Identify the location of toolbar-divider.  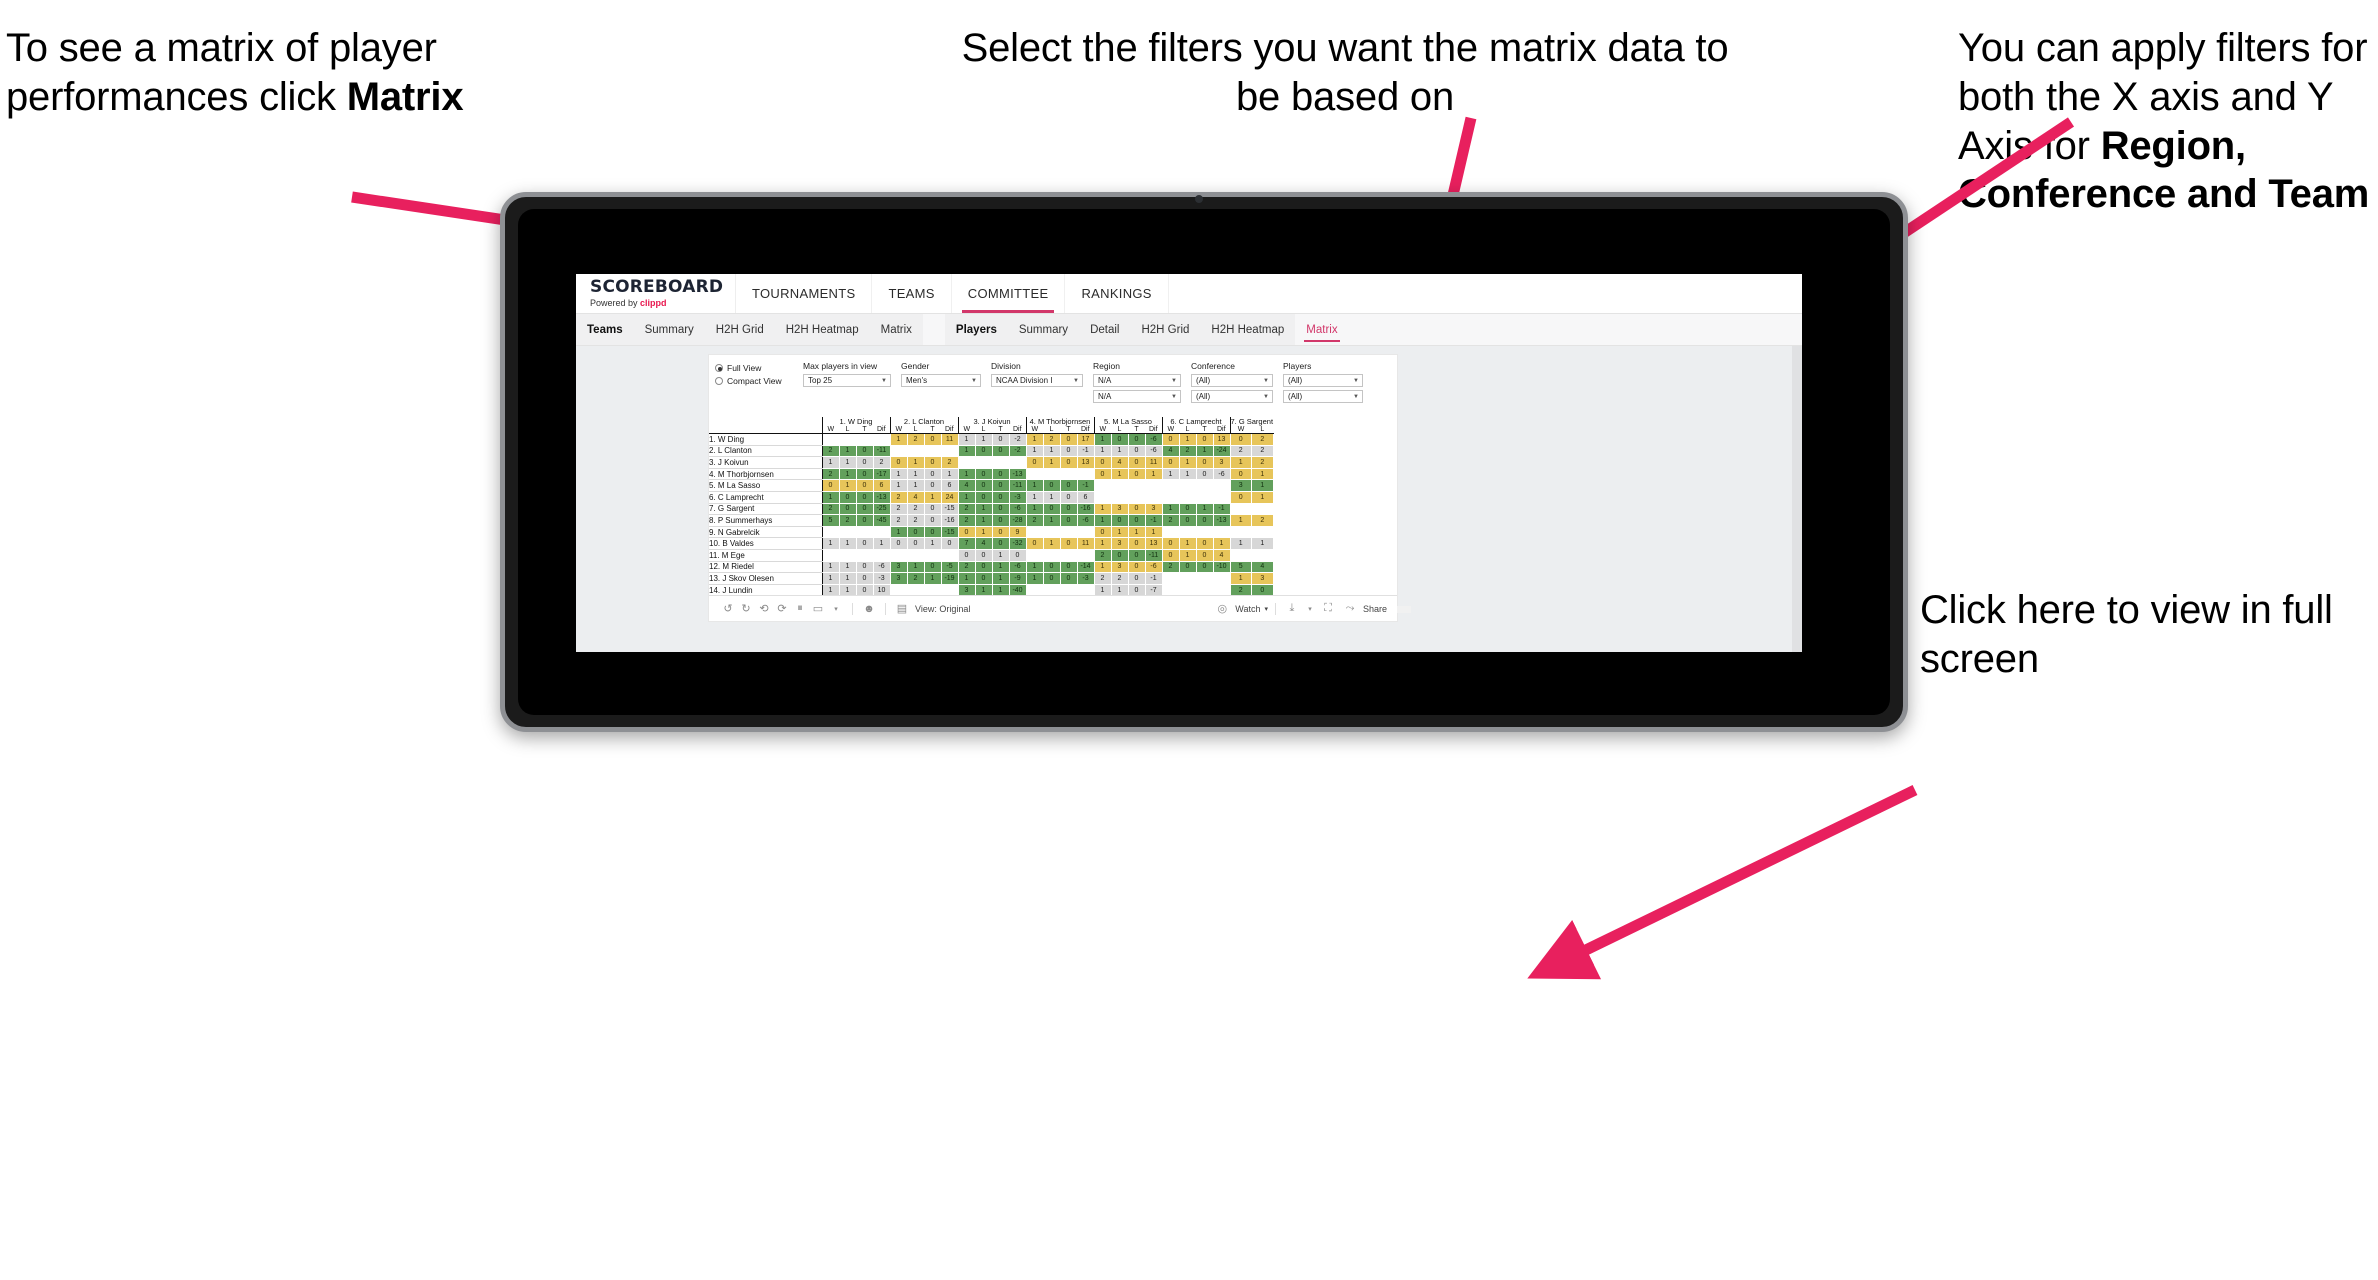
(852, 608).